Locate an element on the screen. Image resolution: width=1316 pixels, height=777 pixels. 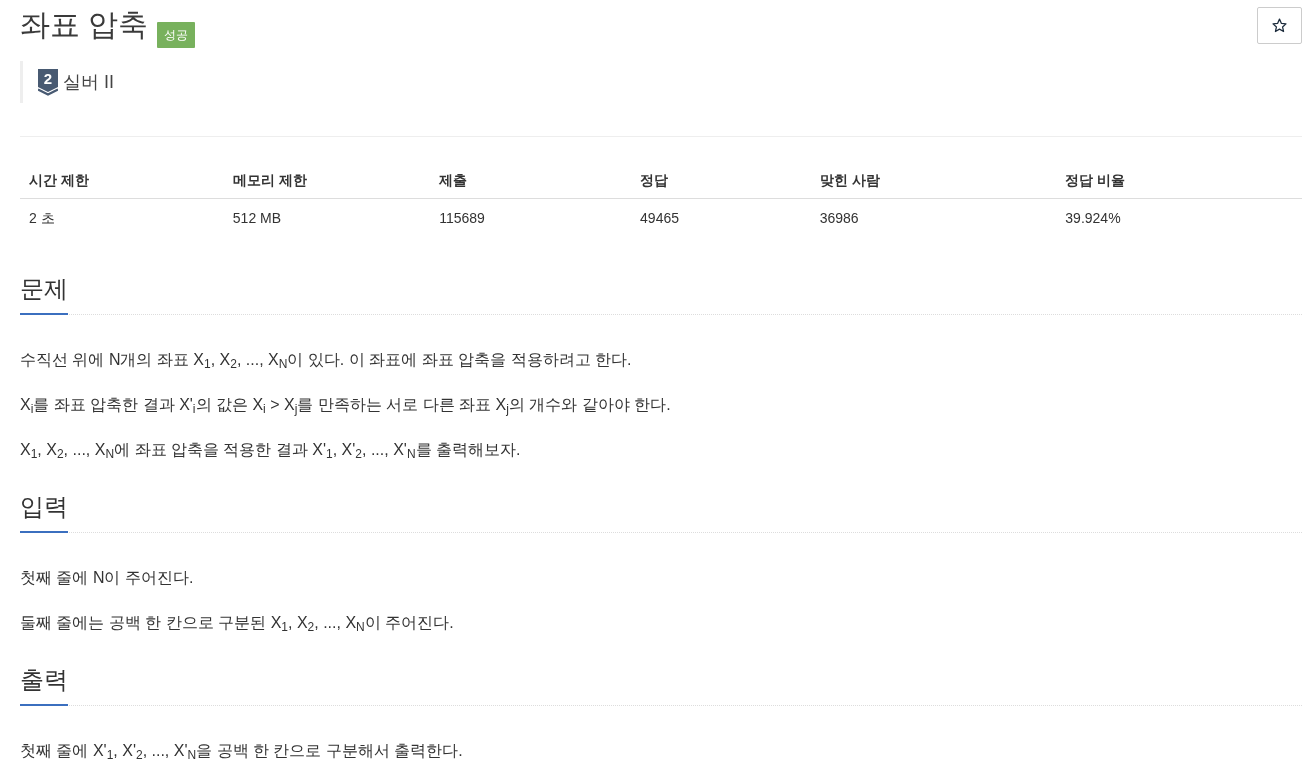
section-heading: 입력 is located at coordinates (44, 507).